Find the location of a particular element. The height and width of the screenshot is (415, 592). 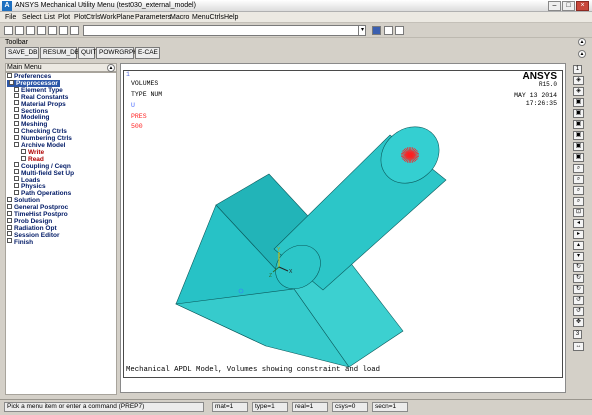

status-real: real=1 is located at coordinates (310, 407).